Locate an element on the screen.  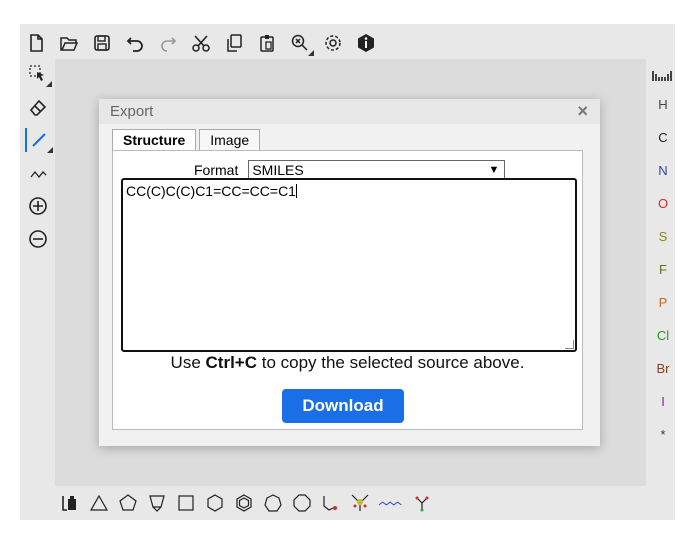
bond-icon is located at coordinates (39, 140).